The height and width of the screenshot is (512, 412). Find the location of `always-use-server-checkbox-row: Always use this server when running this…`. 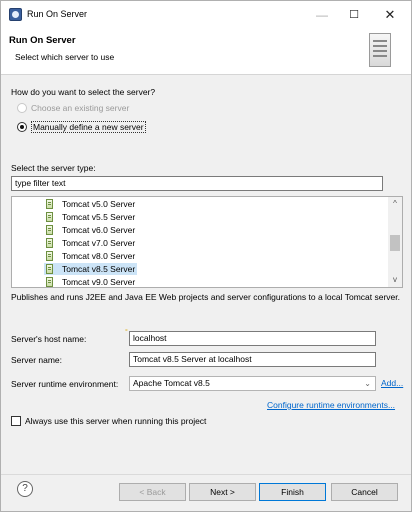

always-use-server-checkbox-row: Always use this server when running this… is located at coordinates (108, 421).